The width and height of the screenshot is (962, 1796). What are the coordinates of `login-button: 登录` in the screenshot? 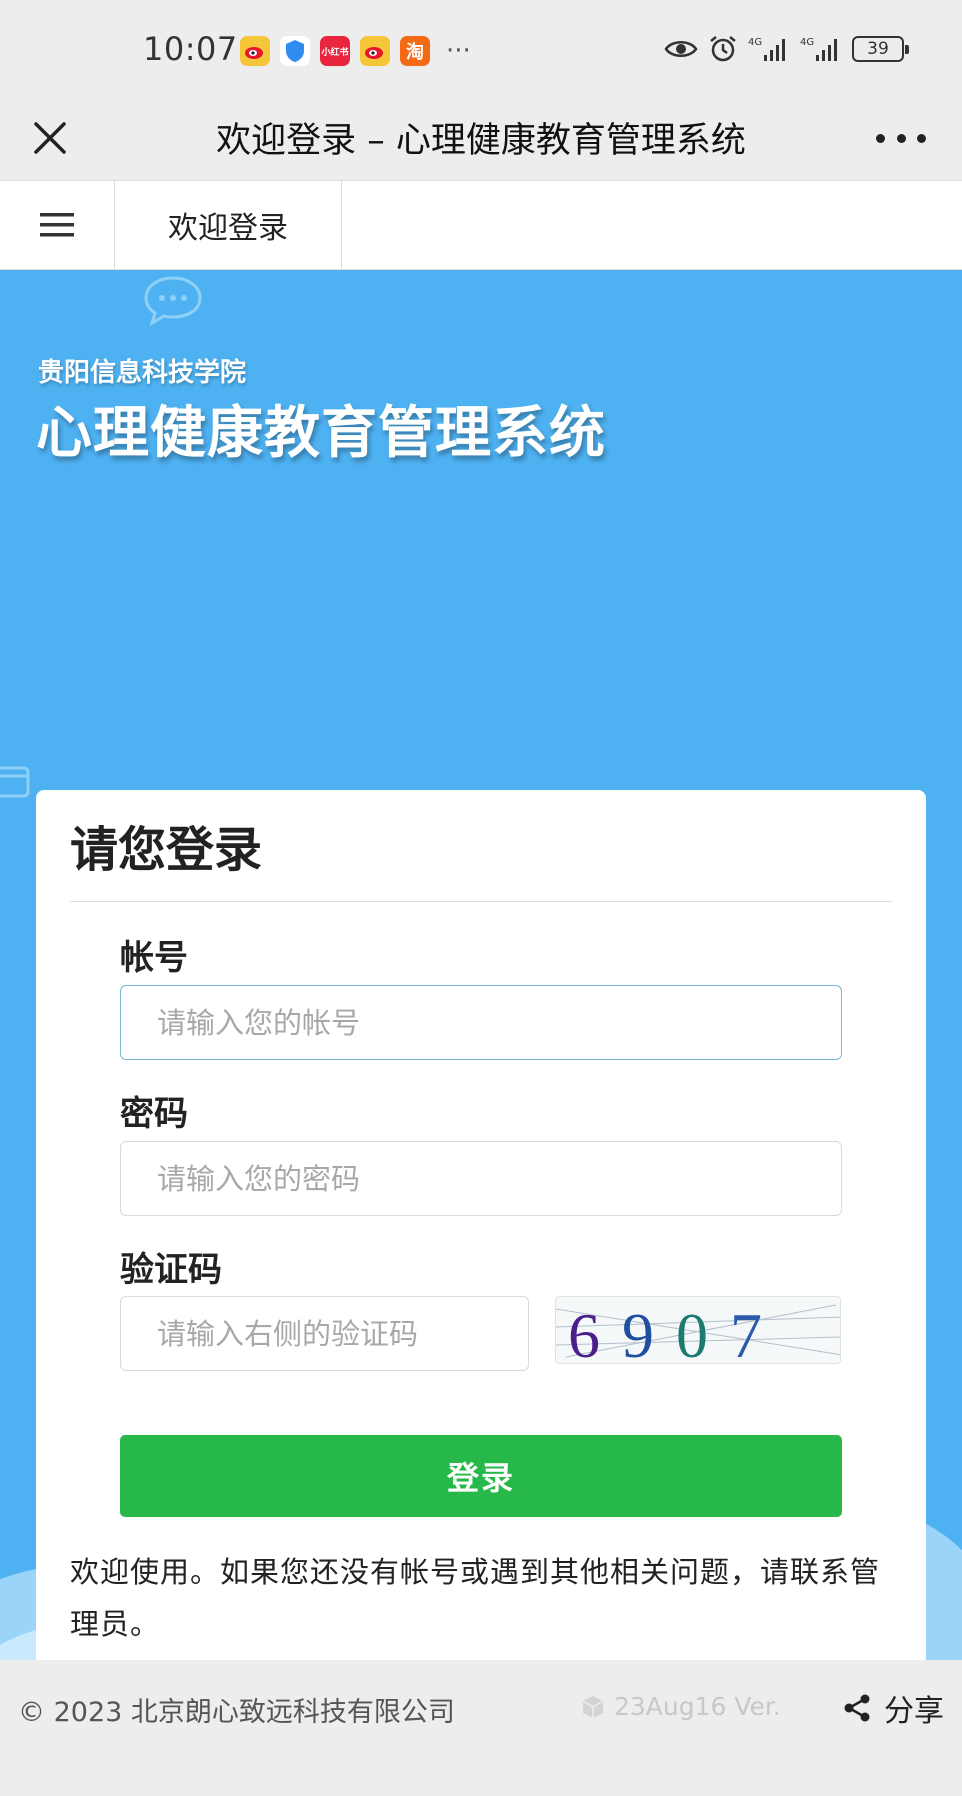 It's located at (481, 1476).